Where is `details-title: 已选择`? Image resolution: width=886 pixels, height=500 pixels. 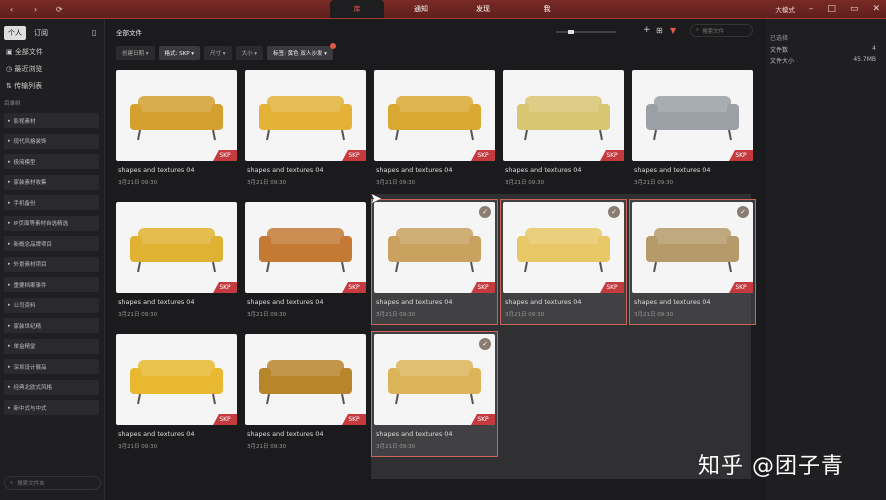 details-title: 已选择 is located at coordinates (779, 38).